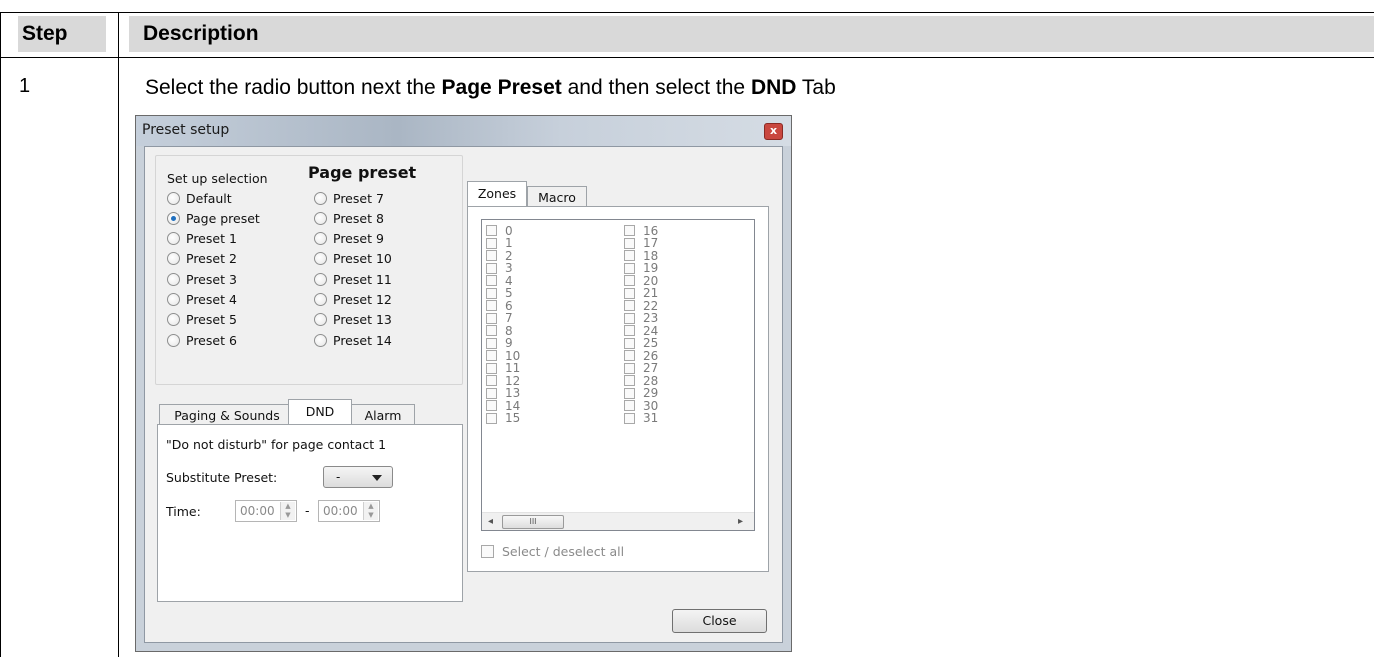 This screenshot has width=1374, height=657. I want to click on table-left-border, so click(0, 334).